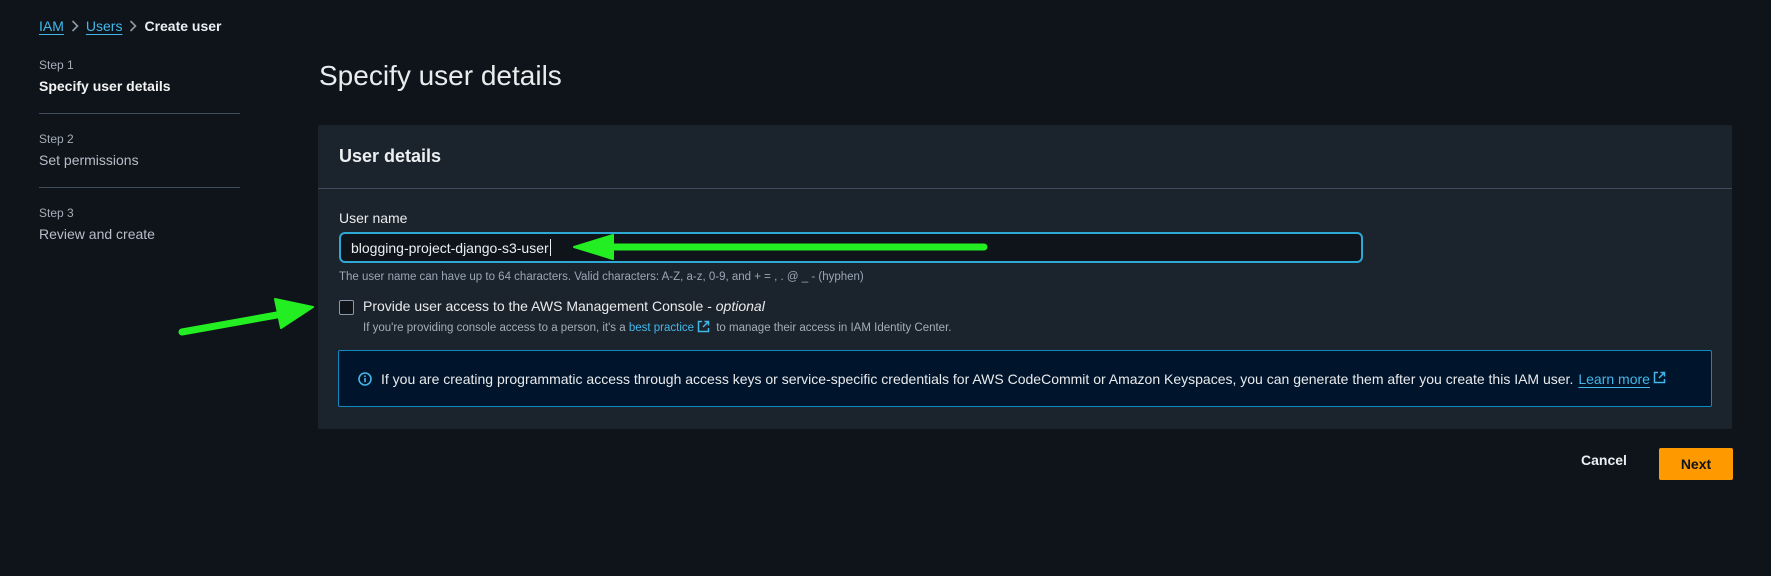 The height and width of the screenshot is (576, 1771). I want to click on breadcrumb-current: Create user, so click(183, 26).